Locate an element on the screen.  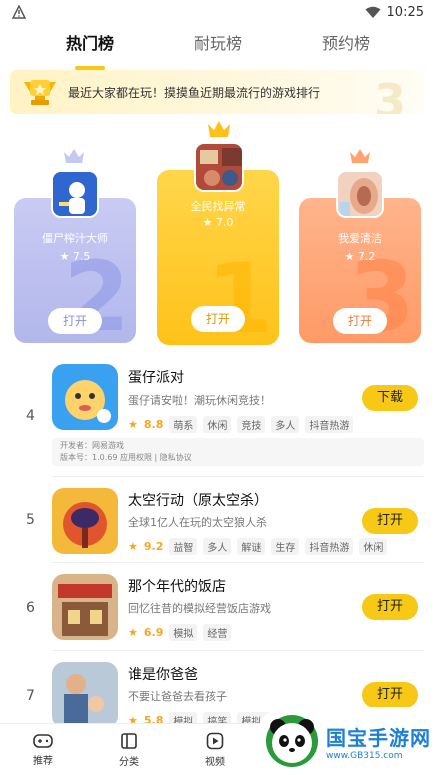
tag: 竞技 is located at coordinates (251, 424).